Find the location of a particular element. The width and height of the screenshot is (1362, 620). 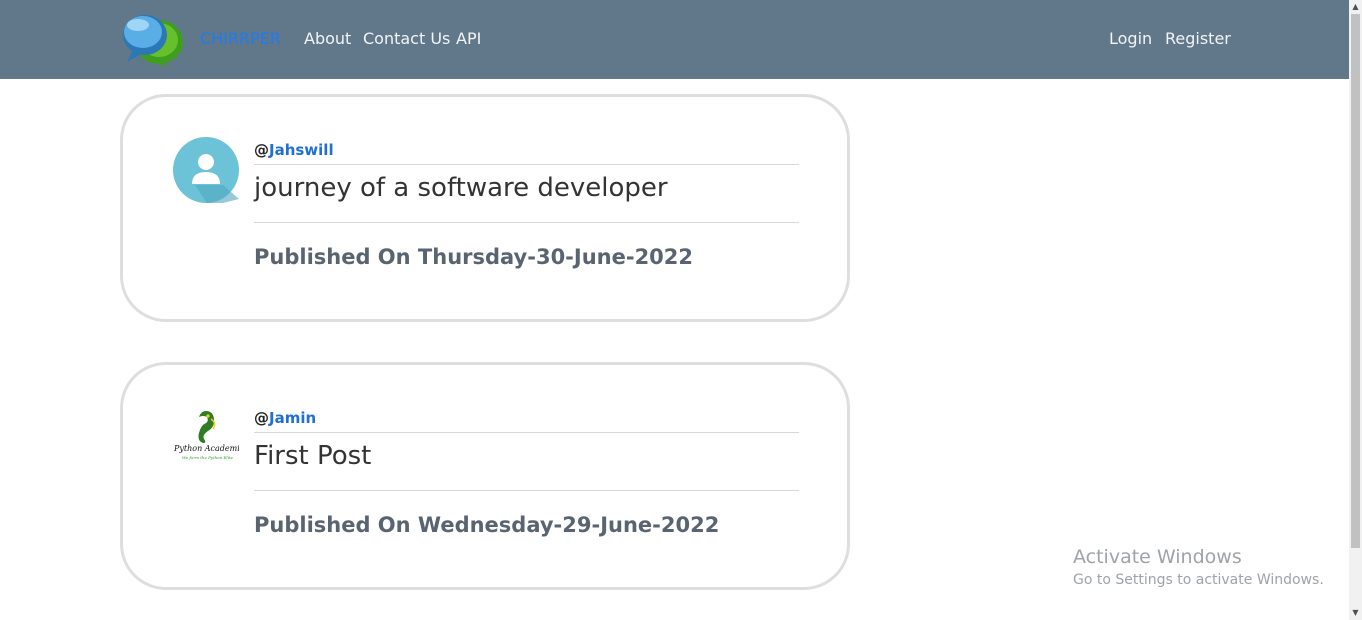

scroll-down-arrow-icon: ▼ is located at coordinates (1355, 613).